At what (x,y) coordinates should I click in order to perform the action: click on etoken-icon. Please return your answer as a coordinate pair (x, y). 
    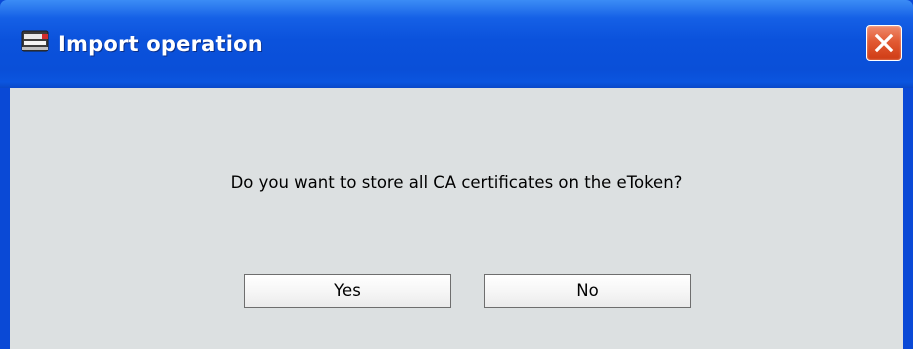
    Looking at the image, I should click on (36, 41).